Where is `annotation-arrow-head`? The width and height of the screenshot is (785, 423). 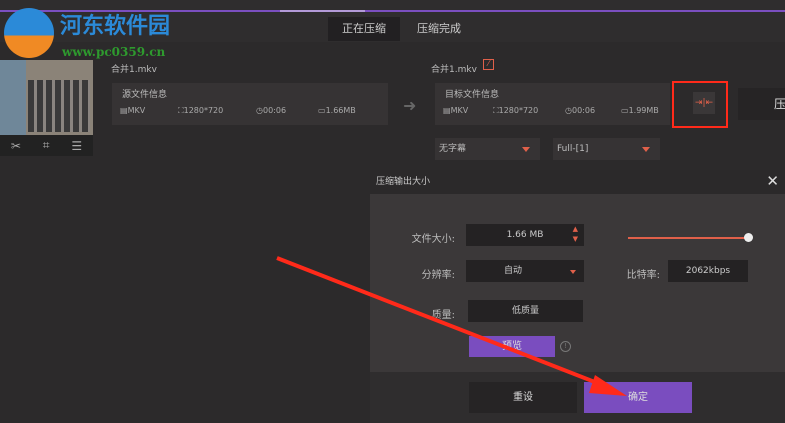
annotation-arrow-head is located at coordinates (608, 385).